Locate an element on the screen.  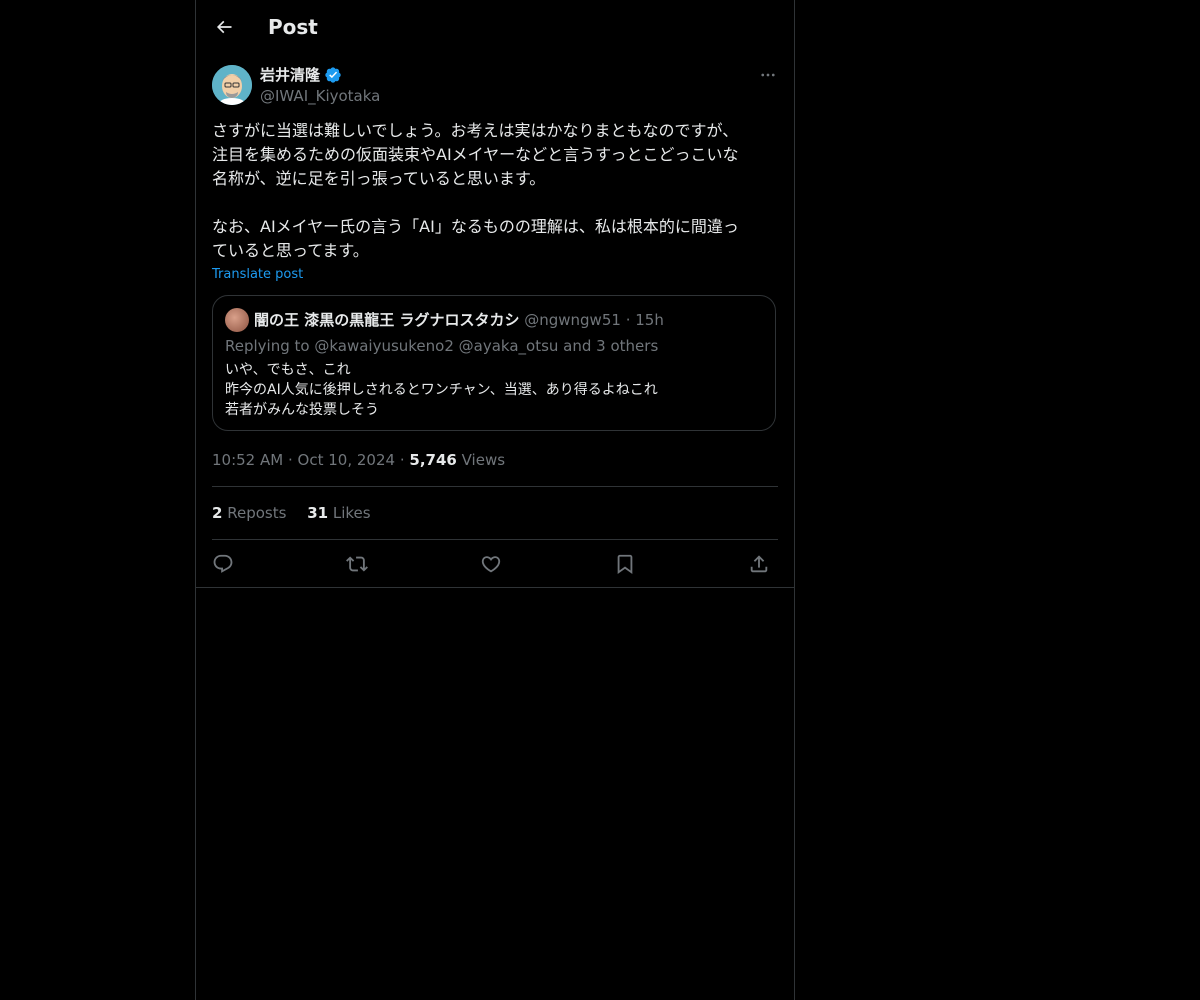
reply-button is located at coordinates (223, 564).